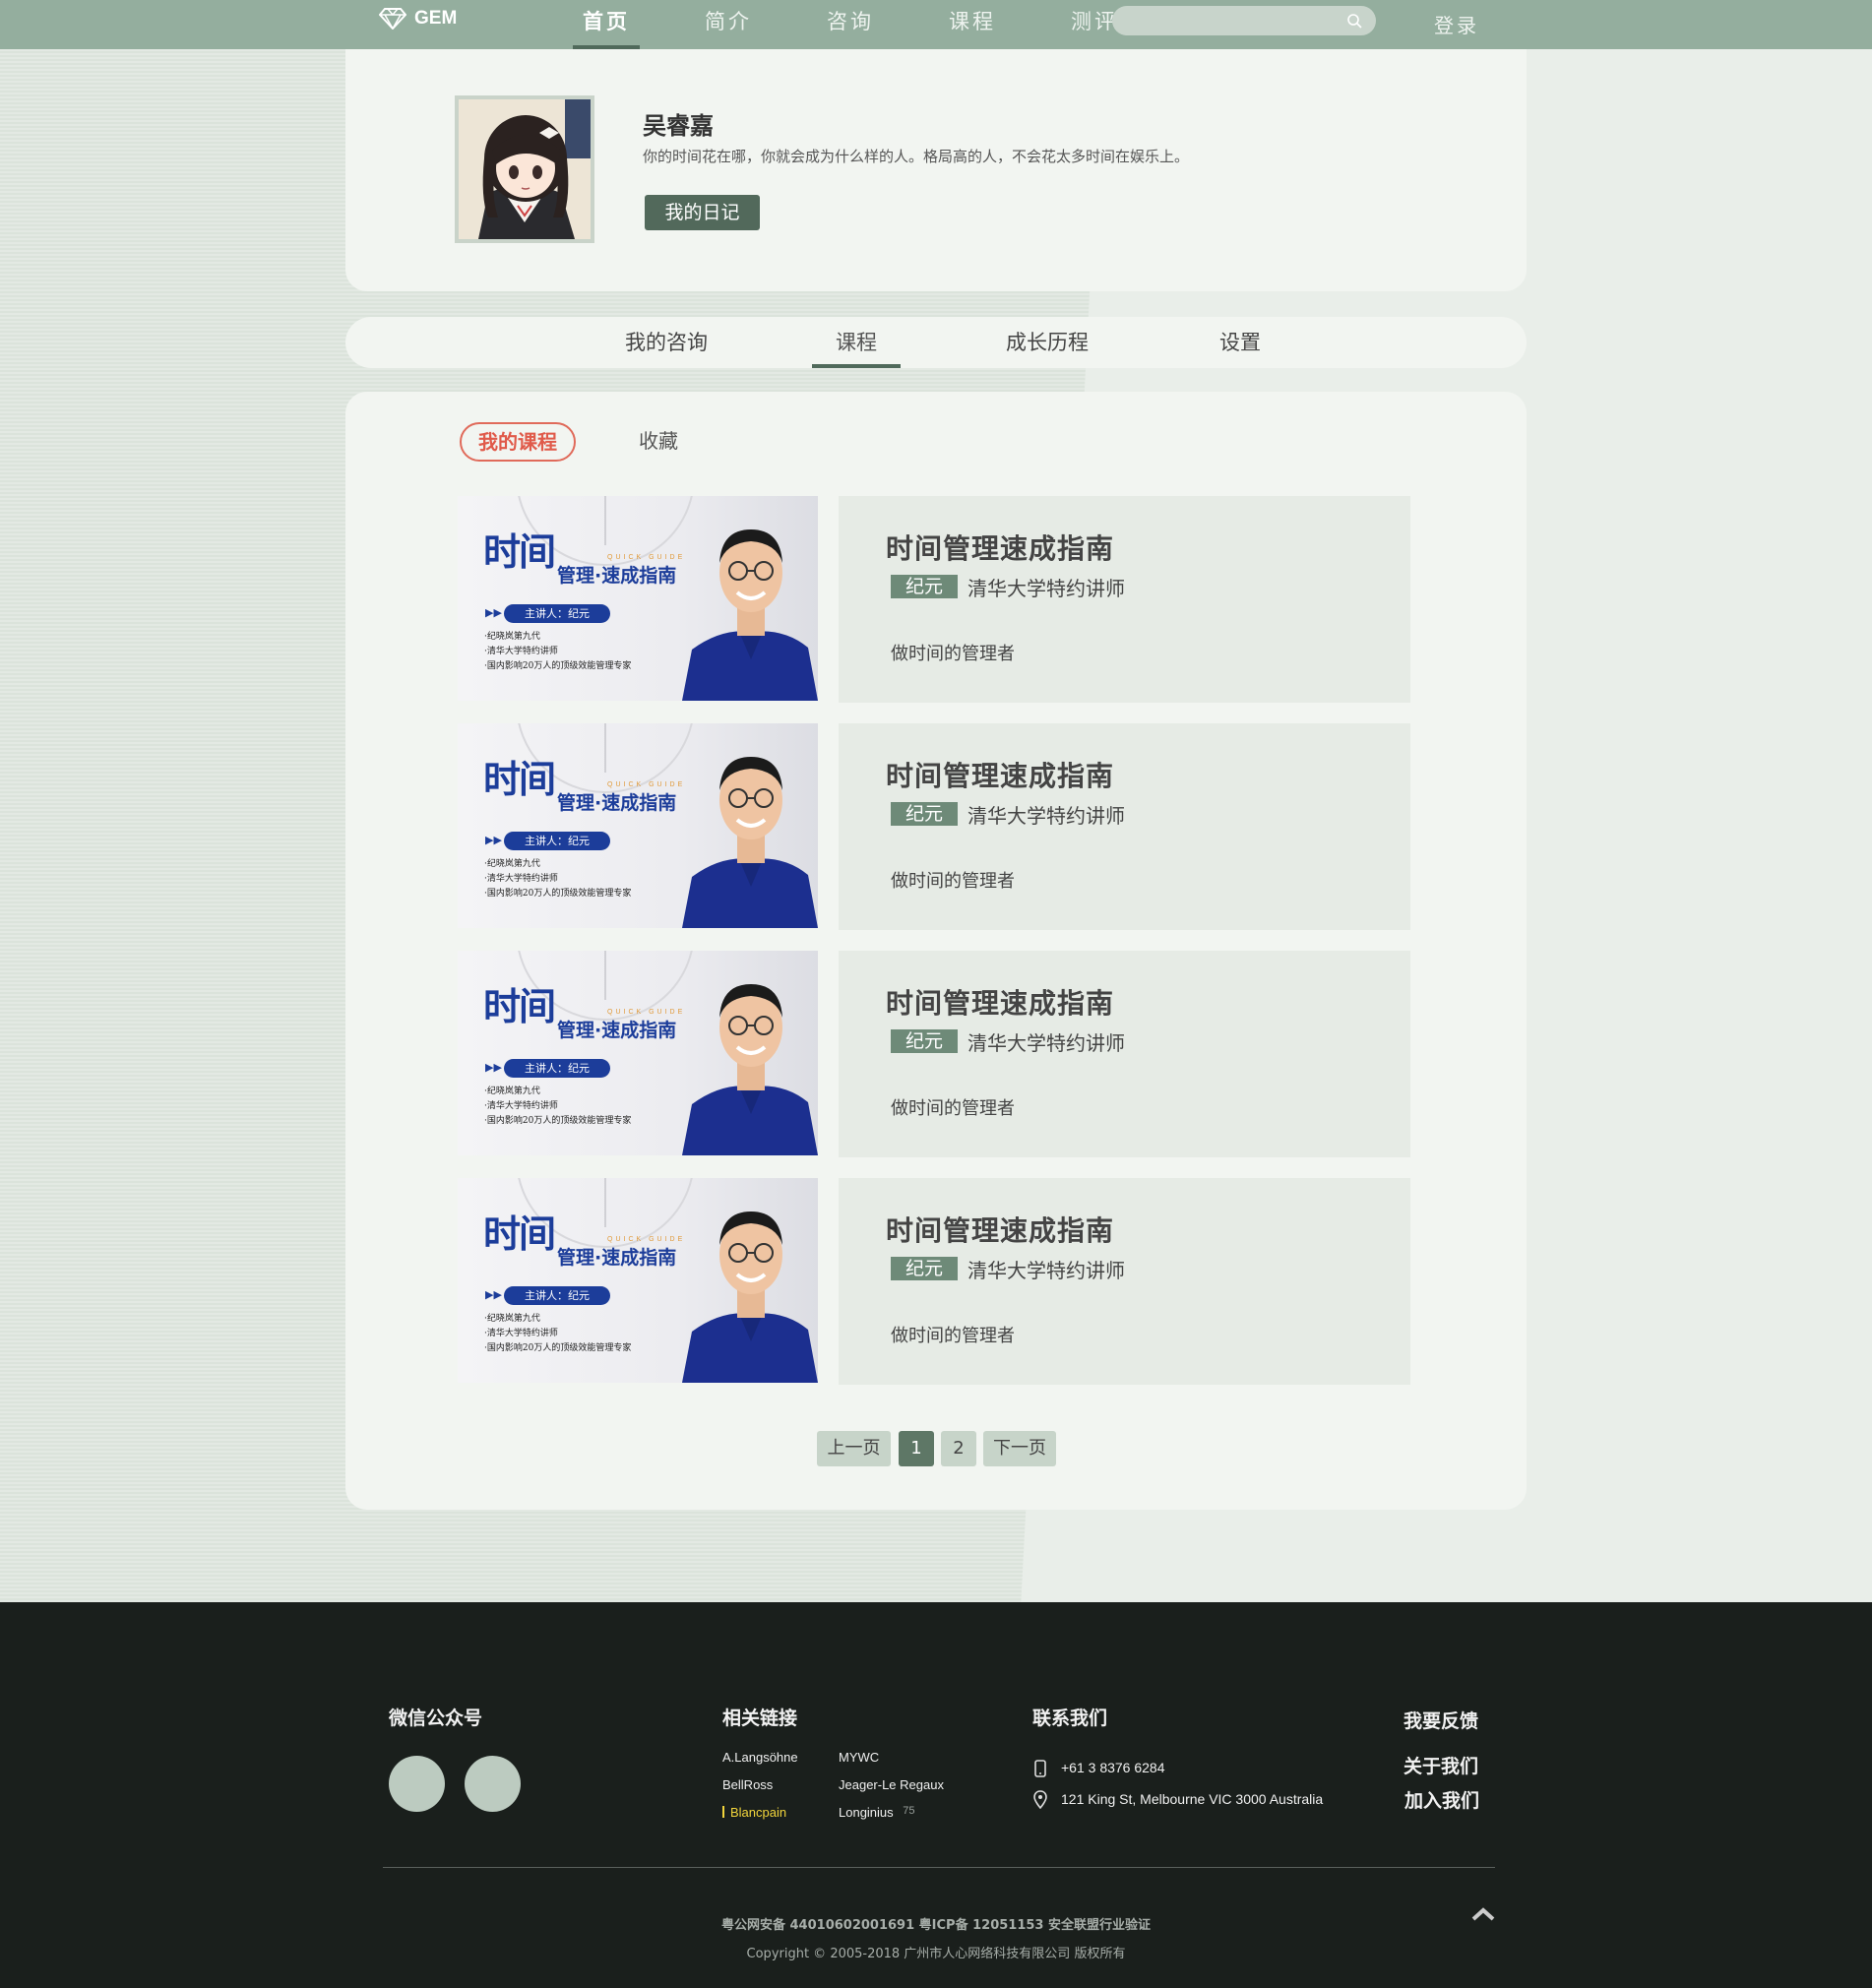 The height and width of the screenshot is (1988, 1872). I want to click on join-us-link: 加入我们, so click(1441, 1800).